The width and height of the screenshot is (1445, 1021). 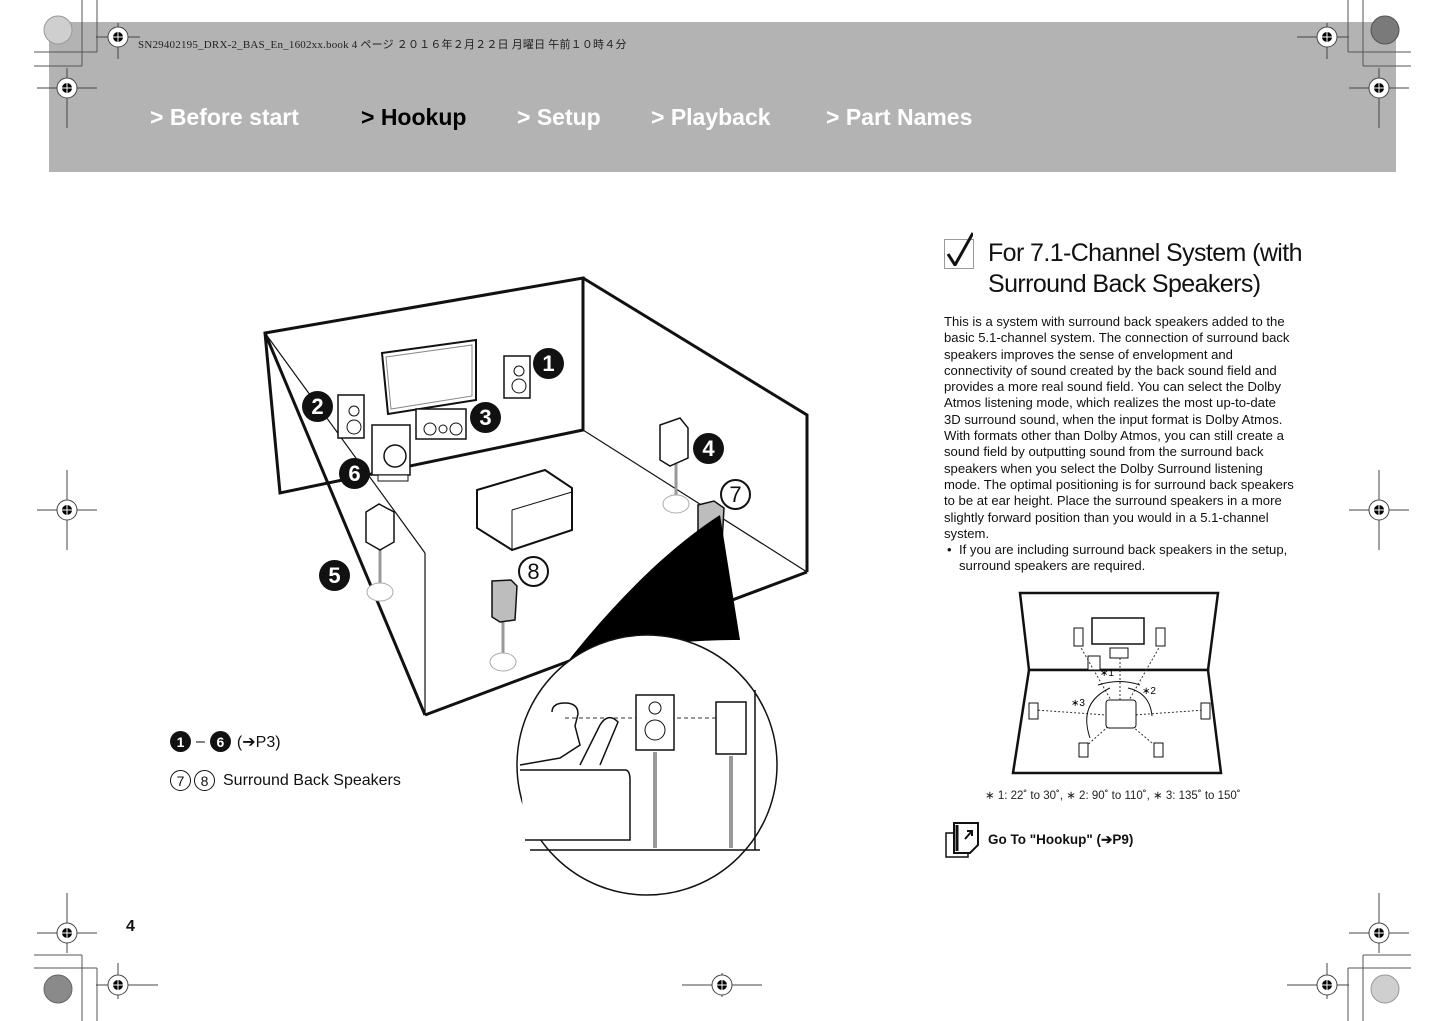 I want to click on angle-label-3: ∗3, so click(x=1078, y=703).